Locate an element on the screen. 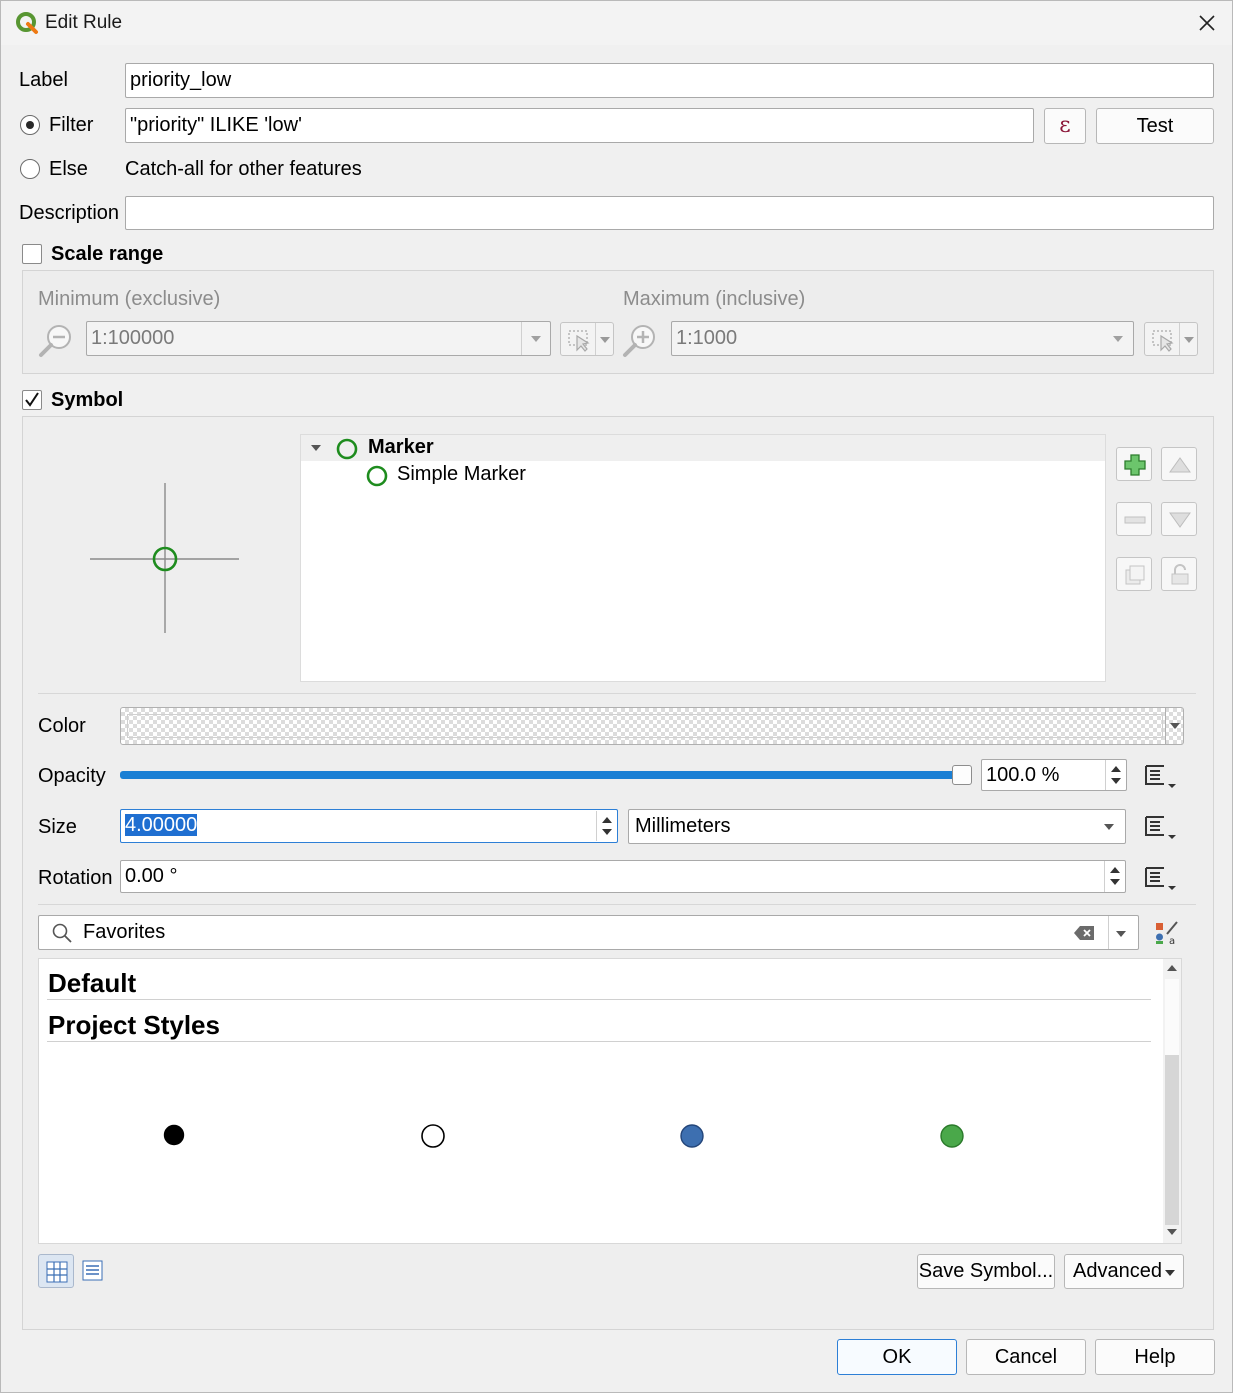 This screenshot has width=1233, height=1393. else-description: Catch-all for other features is located at coordinates (243, 169).